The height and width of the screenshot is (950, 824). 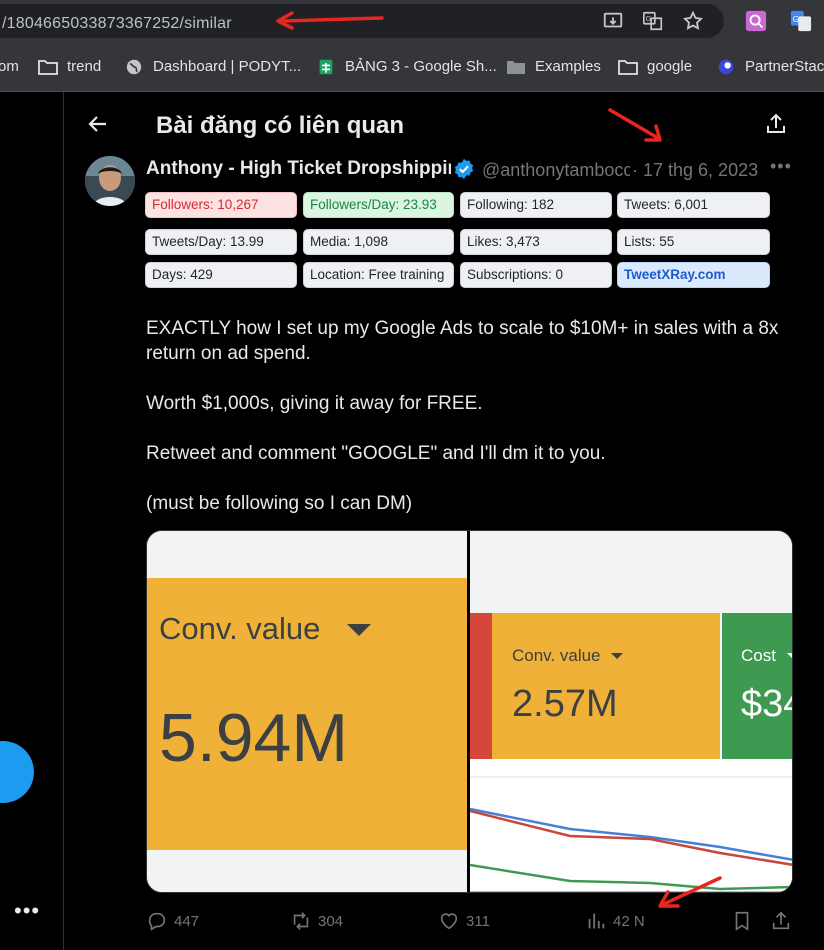 What do you see at coordinates (449, 921) in the screenshot?
I see `heart-icon` at bounding box center [449, 921].